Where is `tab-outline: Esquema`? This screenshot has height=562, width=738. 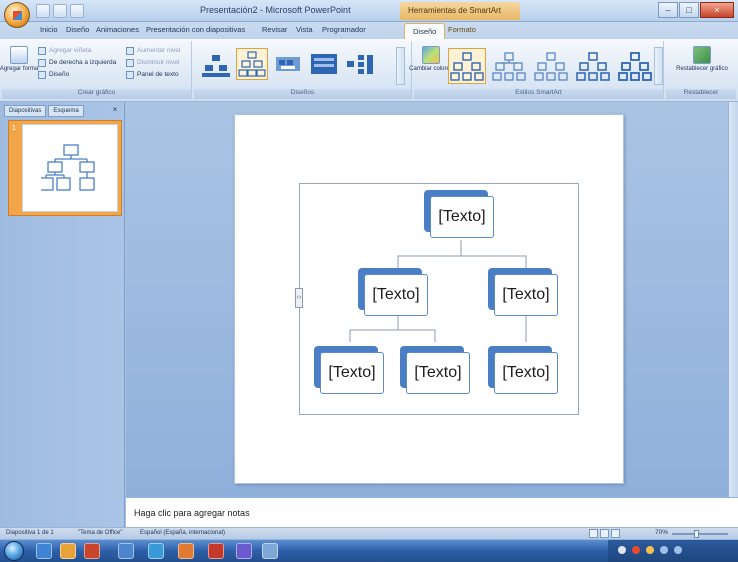
tab-outline: Esquema is located at coordinates (66, 111).